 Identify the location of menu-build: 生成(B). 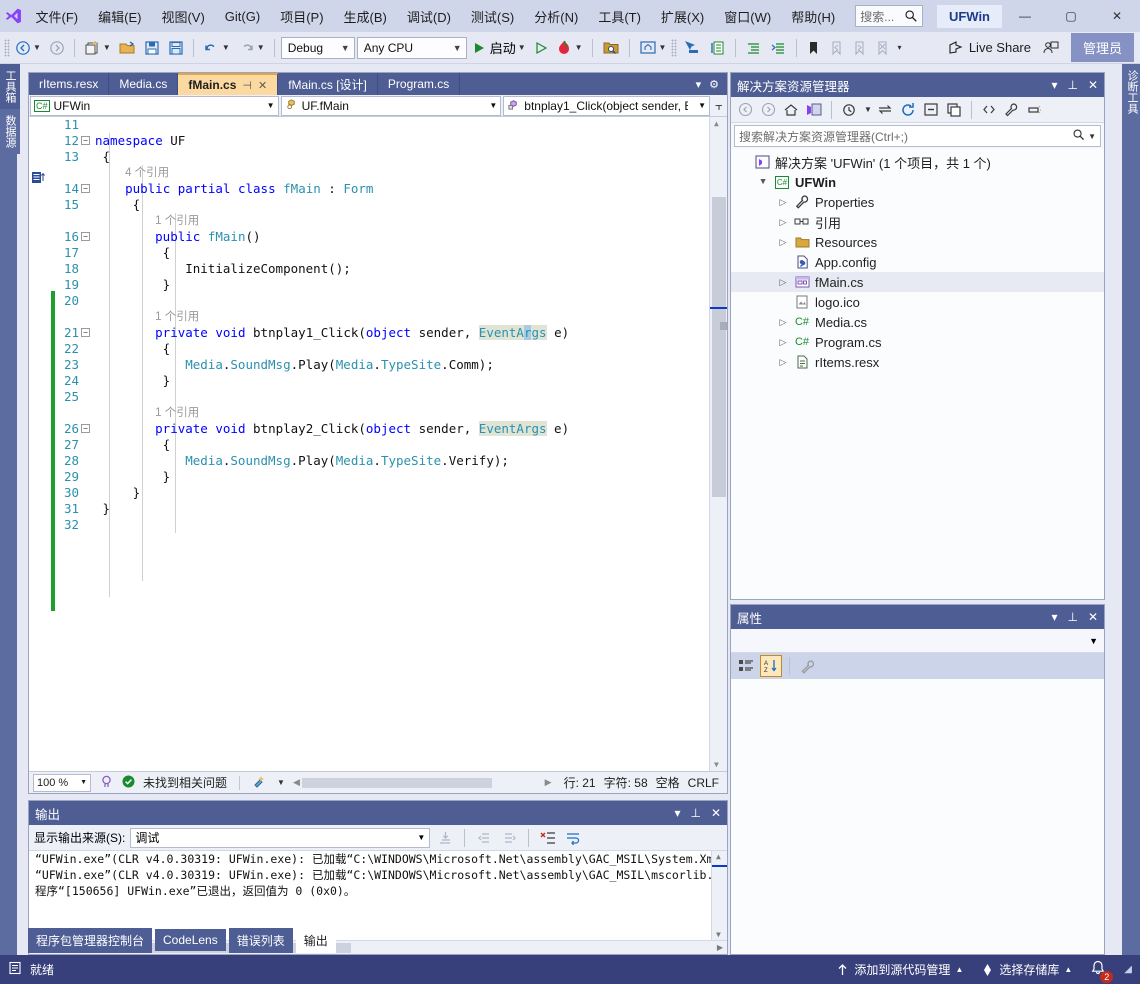
(365, 16).